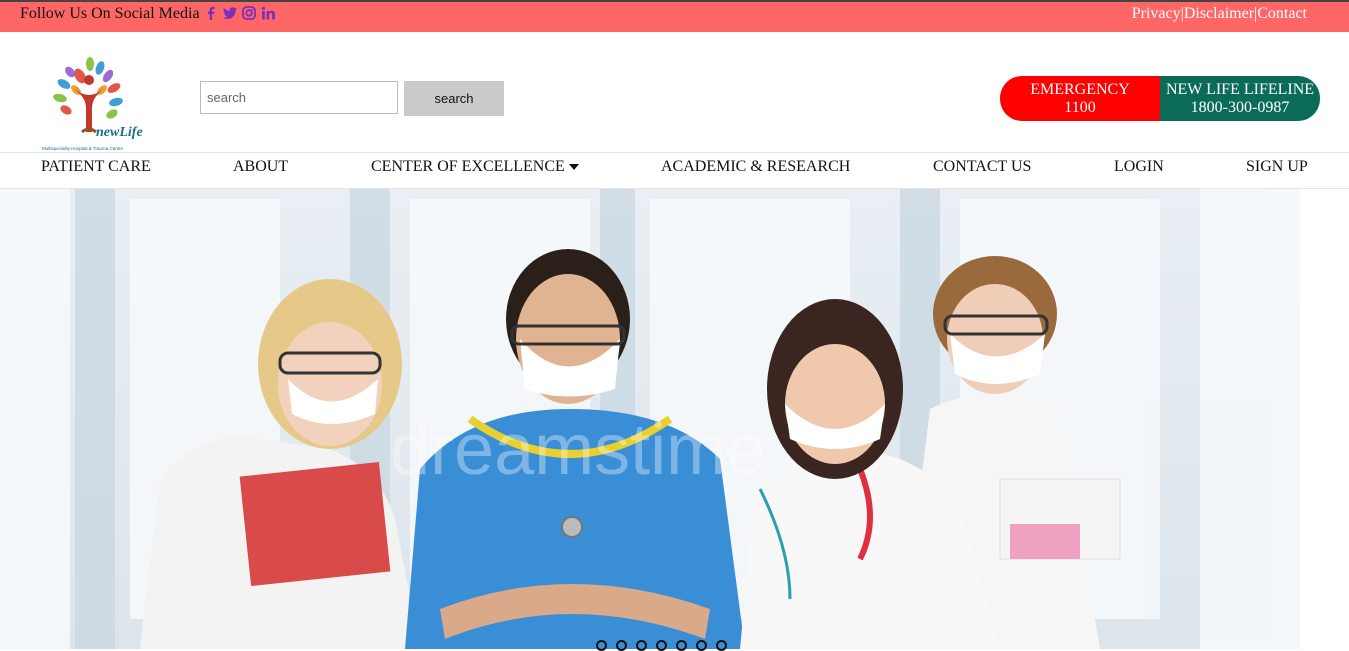 This screenshot has width=1349, height=651. What do you see at coordinates (1139, 167) in the screenshot?
I see `nav-login: LOGIN` at bounding box center [1139, 167].